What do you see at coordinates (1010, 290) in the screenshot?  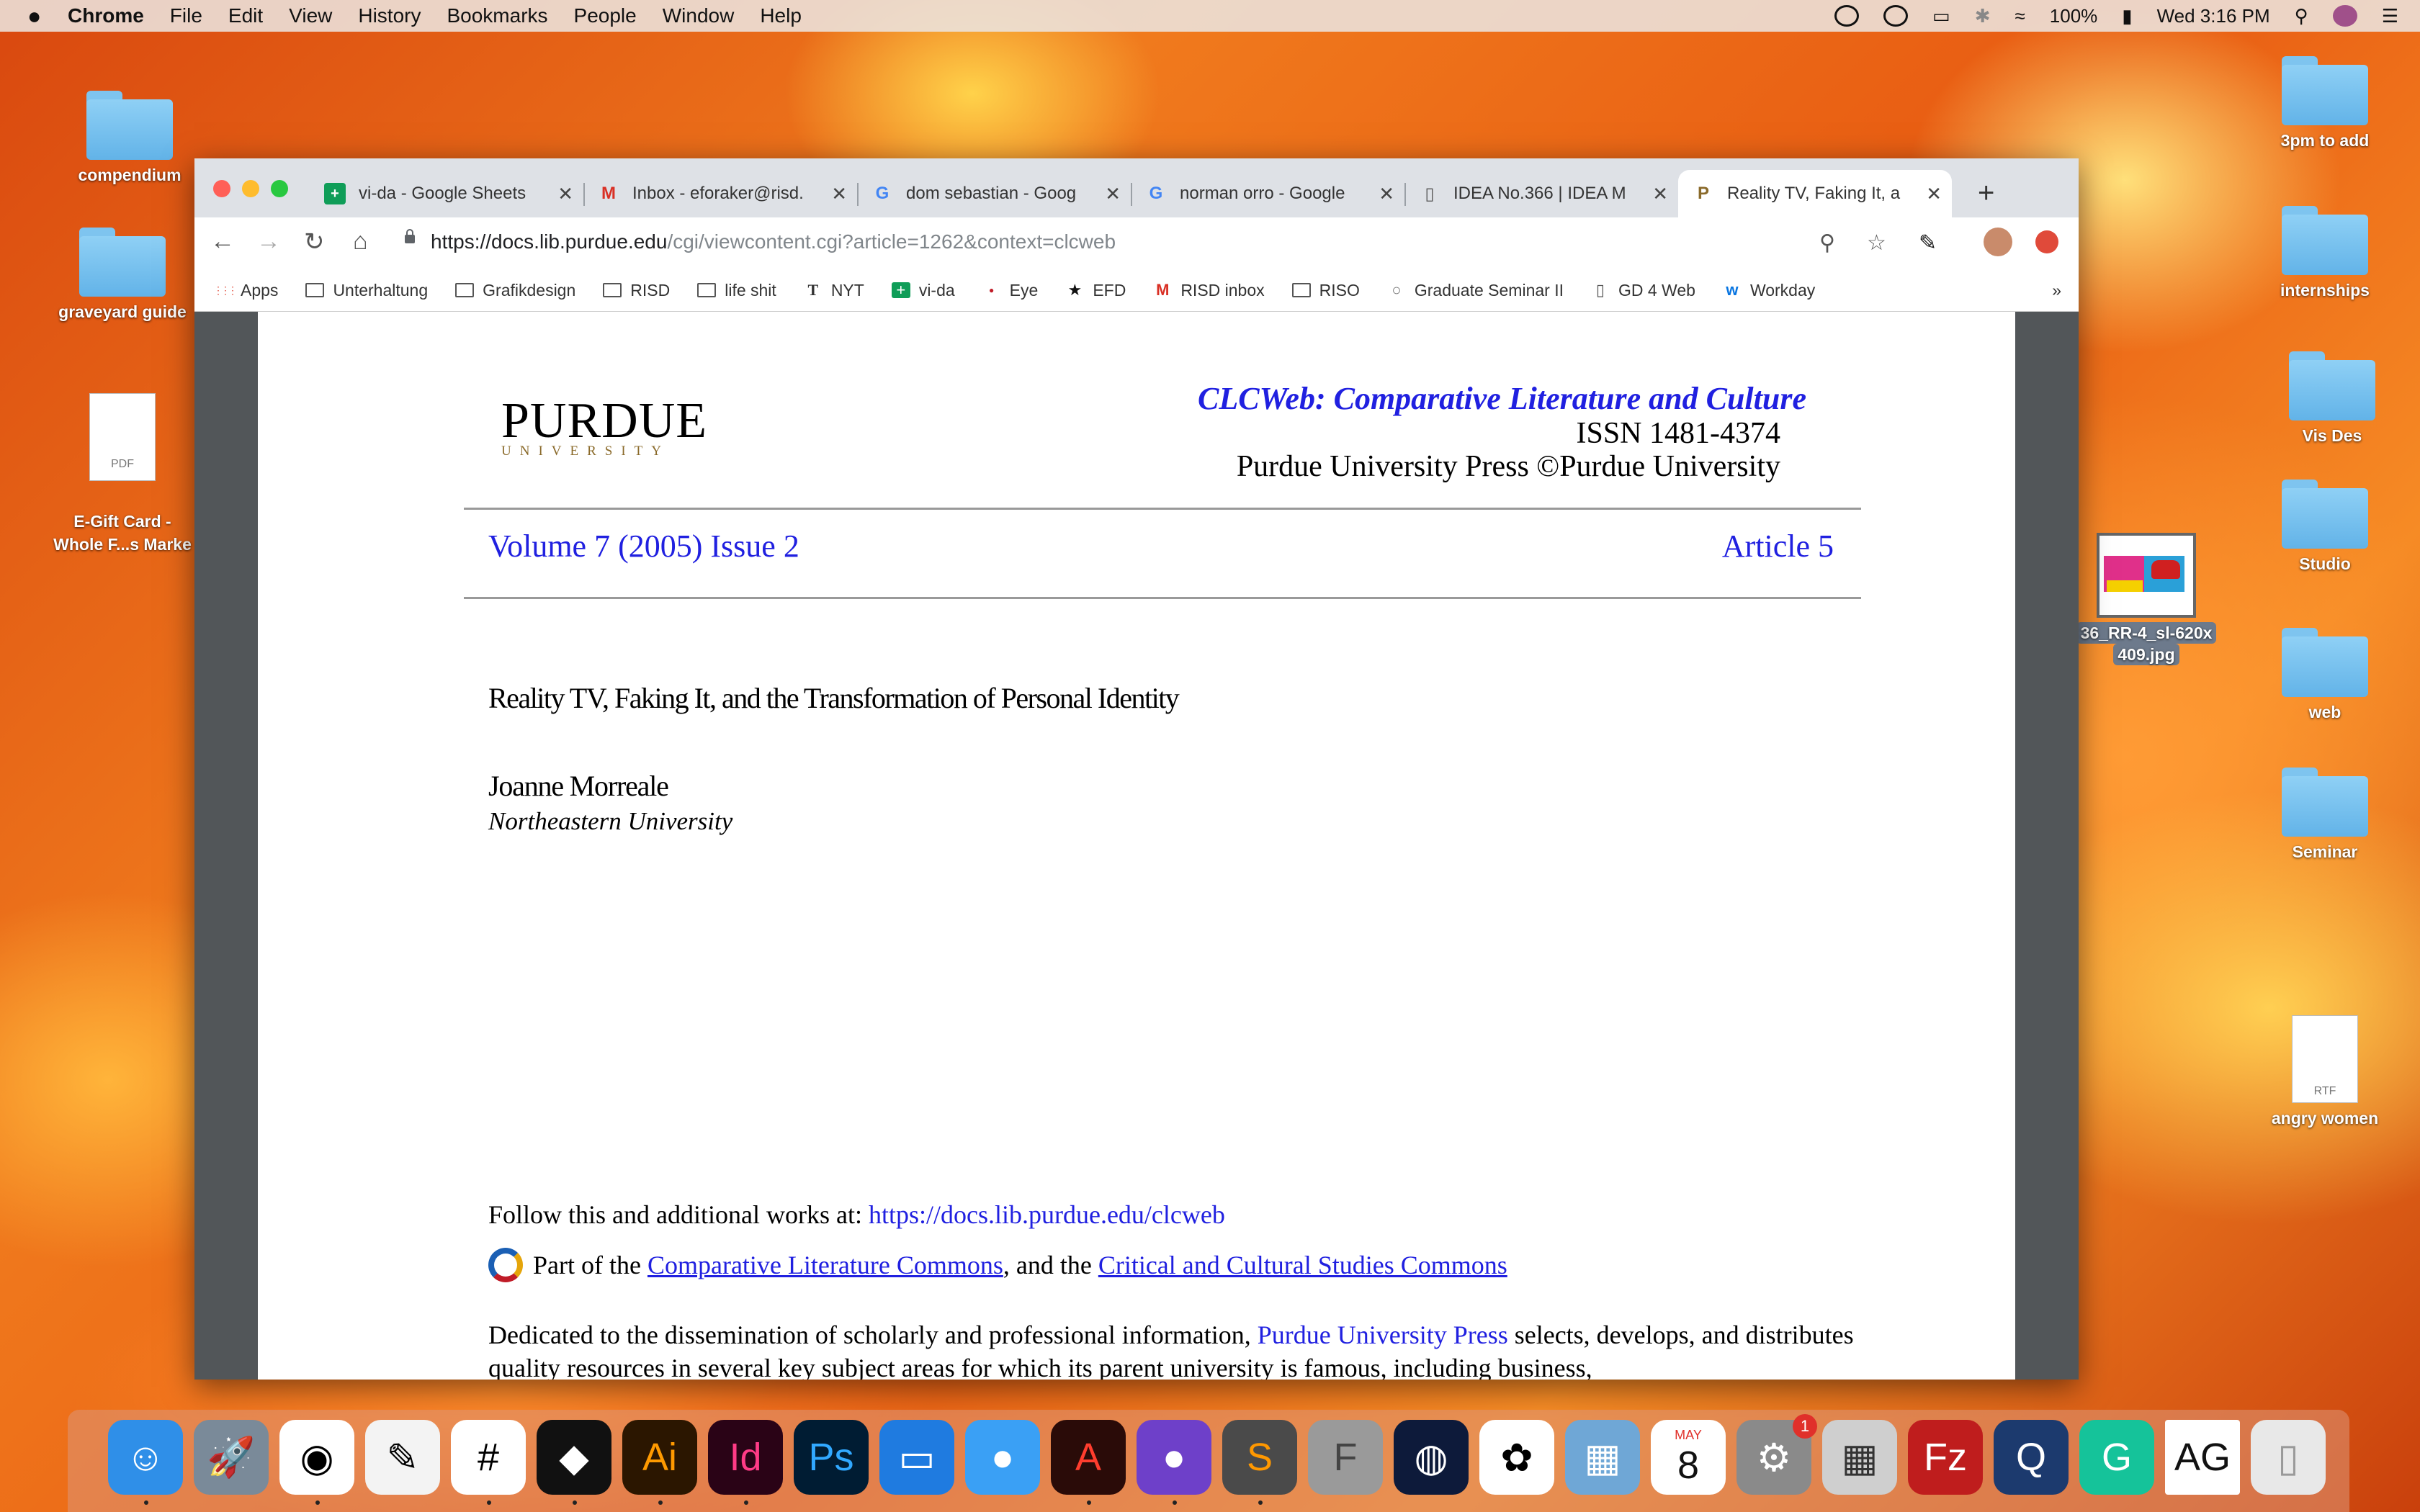 I see `bookmark-eye: ● Eye` at bounding box center [1010, 290].